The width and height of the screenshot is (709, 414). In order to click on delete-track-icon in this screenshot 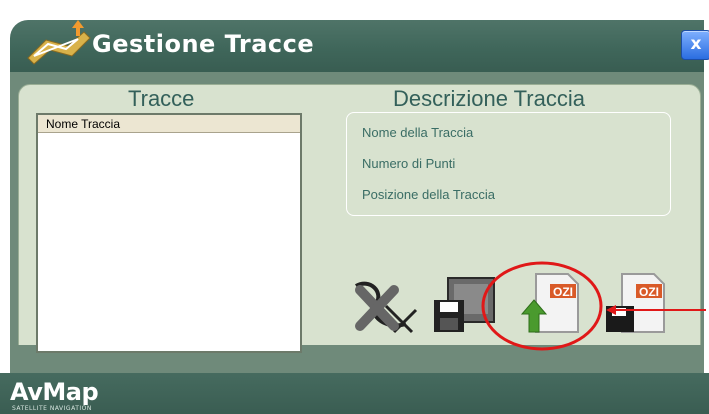, I will do `click(385, 306)`.